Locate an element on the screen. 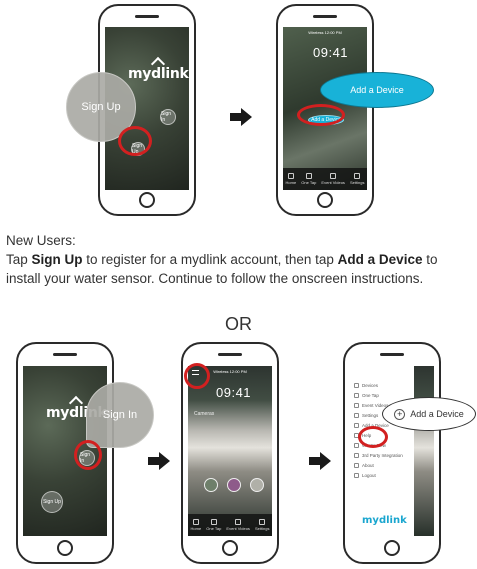 This screenshot has width=477, height=569. menu-item-about: About is located at coordinates (382, 465).